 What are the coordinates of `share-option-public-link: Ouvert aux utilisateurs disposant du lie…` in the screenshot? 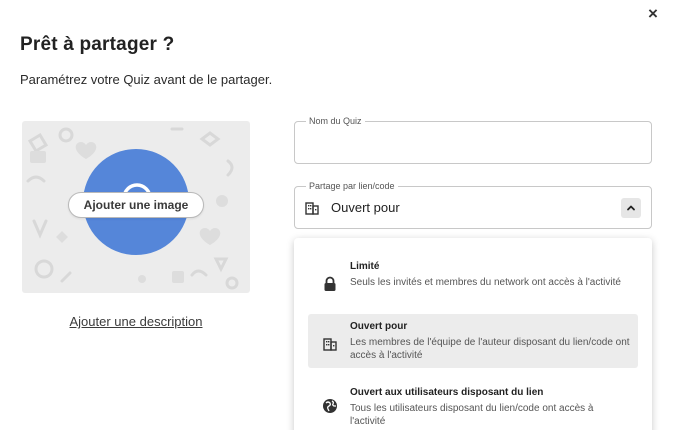 It's located at (473, 405).